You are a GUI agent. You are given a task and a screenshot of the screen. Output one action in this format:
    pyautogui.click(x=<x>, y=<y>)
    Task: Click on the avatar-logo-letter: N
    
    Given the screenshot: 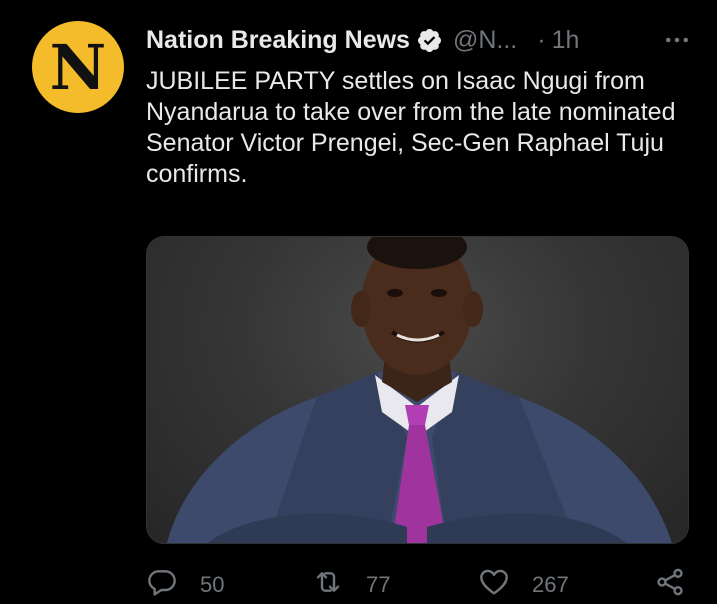 What is the action you would take?
    pyautogui.click(x=78, y=67)
    